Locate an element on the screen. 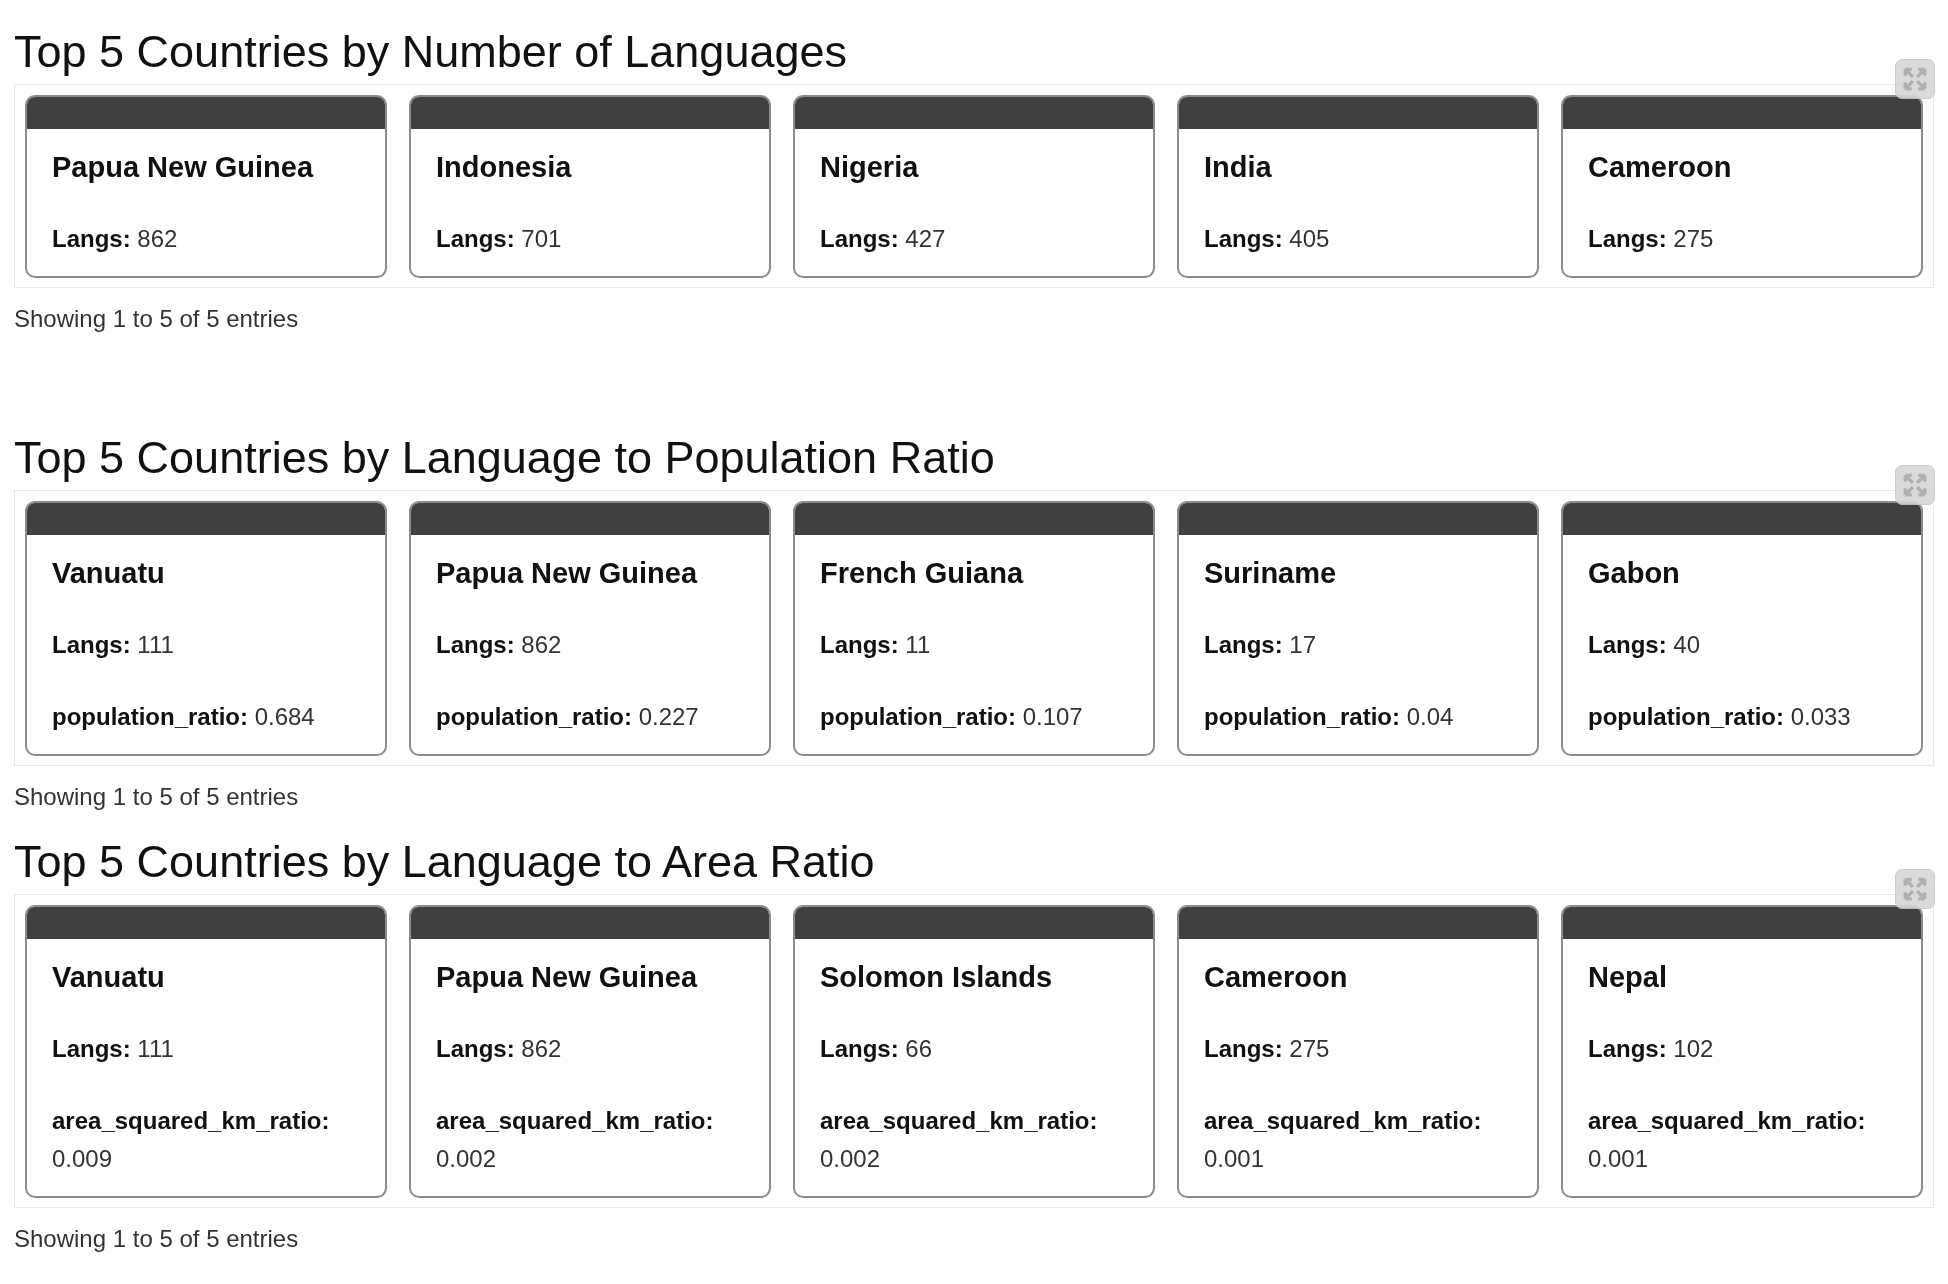 The image size is (1948, 1284). section-title: Top 5 Countries by Language to Area Ratio is located at coordinates (445, 862).